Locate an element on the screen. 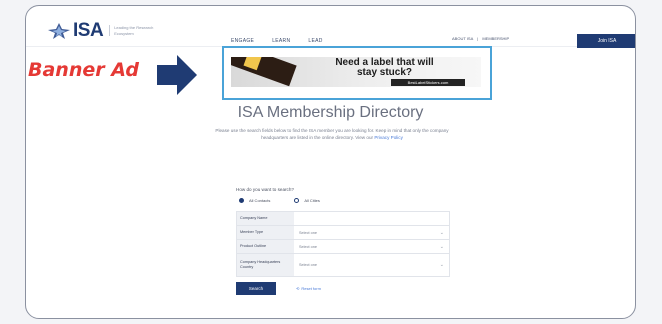 The width and height of the screenshot is (662, 324). member-type-select: Select one ⌄ is located at coordinates (371, 232).